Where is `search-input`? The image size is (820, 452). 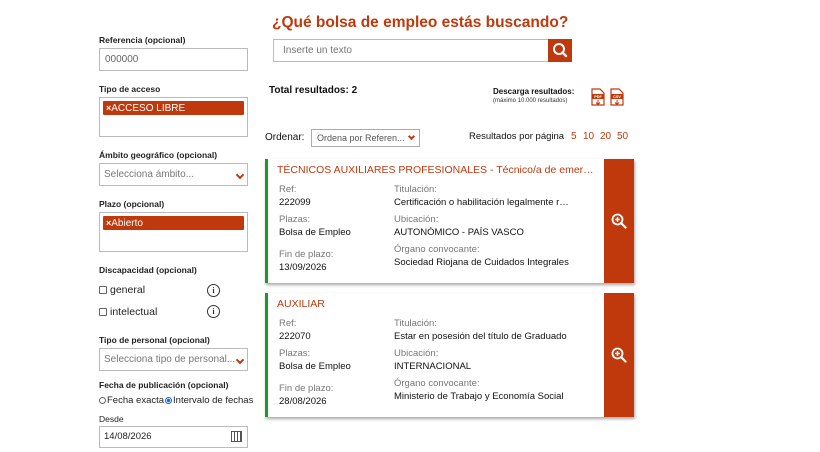
search-input is located at coordinates (411, 50).